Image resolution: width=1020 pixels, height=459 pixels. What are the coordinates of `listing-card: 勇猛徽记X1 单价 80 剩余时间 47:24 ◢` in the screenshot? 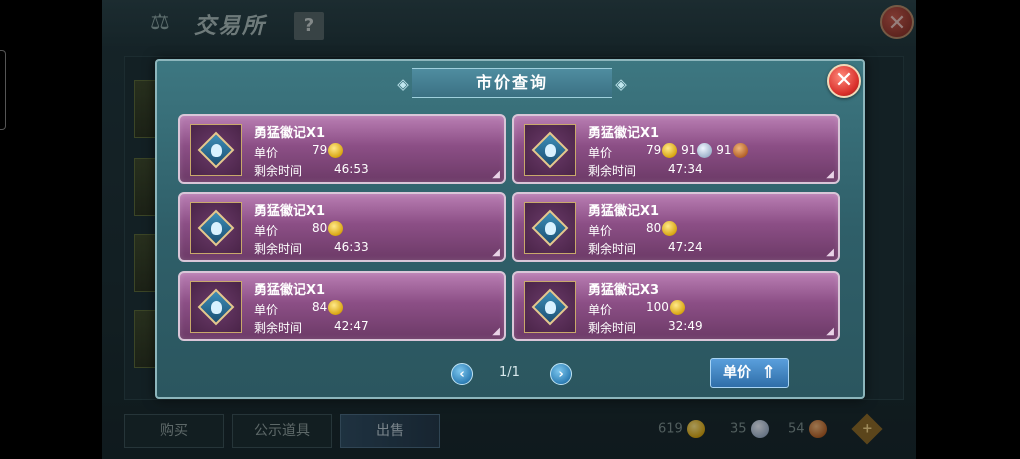 It's located at (676, 227).